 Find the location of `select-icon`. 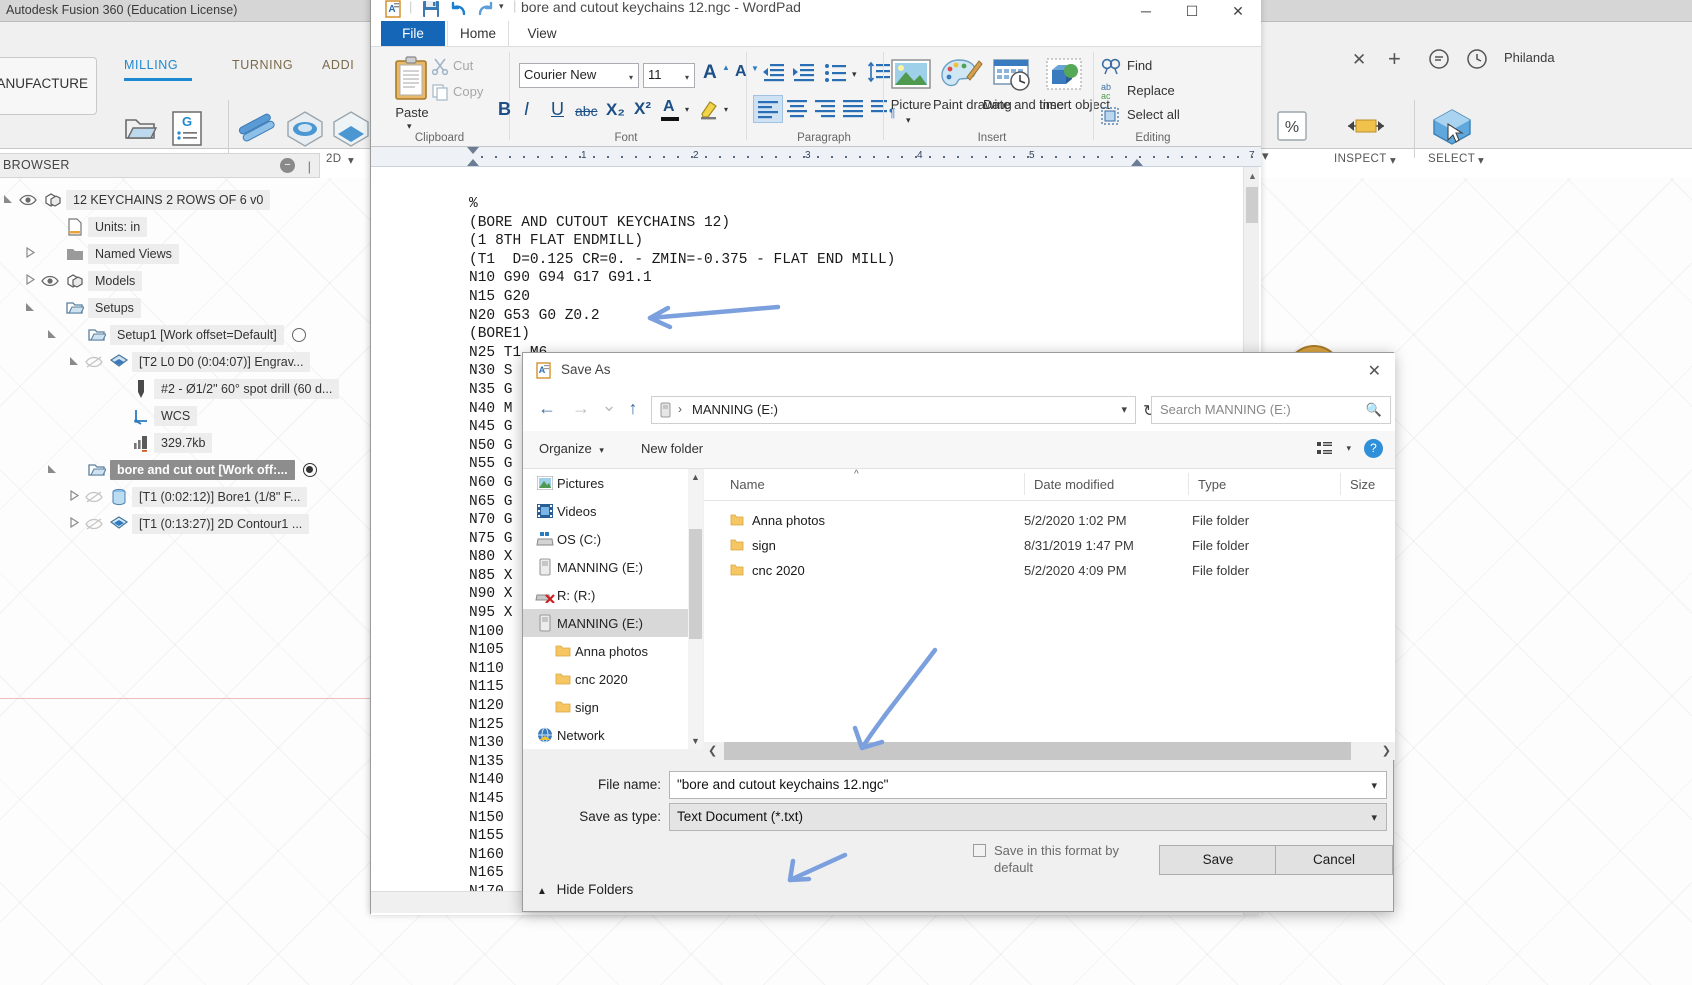

select-icon is located at coordinates (1452, 127).